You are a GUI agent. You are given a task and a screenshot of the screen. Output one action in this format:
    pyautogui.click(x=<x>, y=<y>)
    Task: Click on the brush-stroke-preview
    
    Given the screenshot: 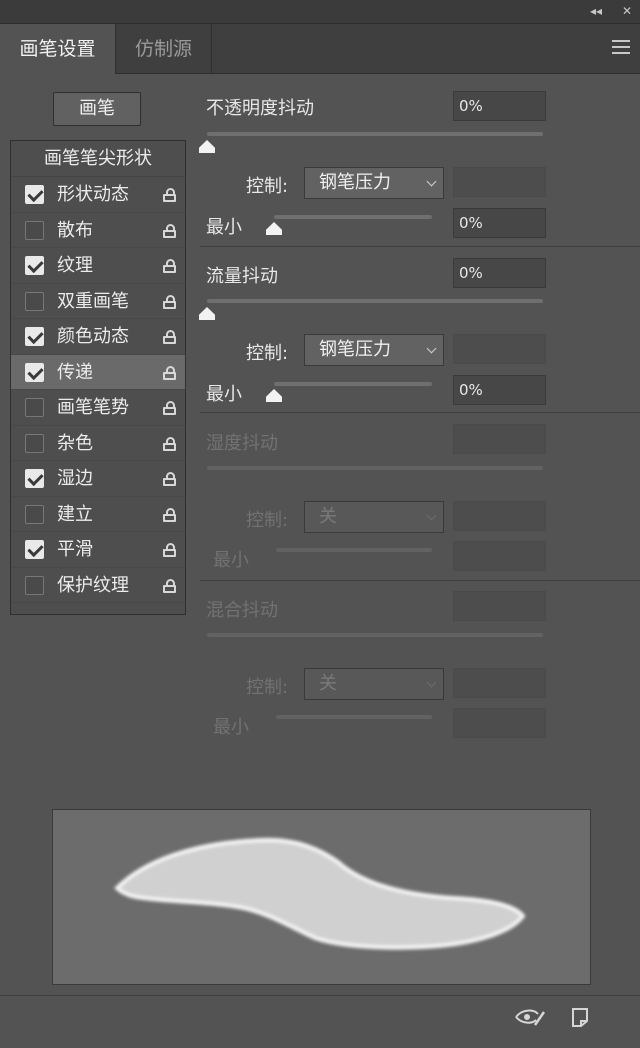 What is the action you would take?
    pyautogui.click(x=321, y=897)
    